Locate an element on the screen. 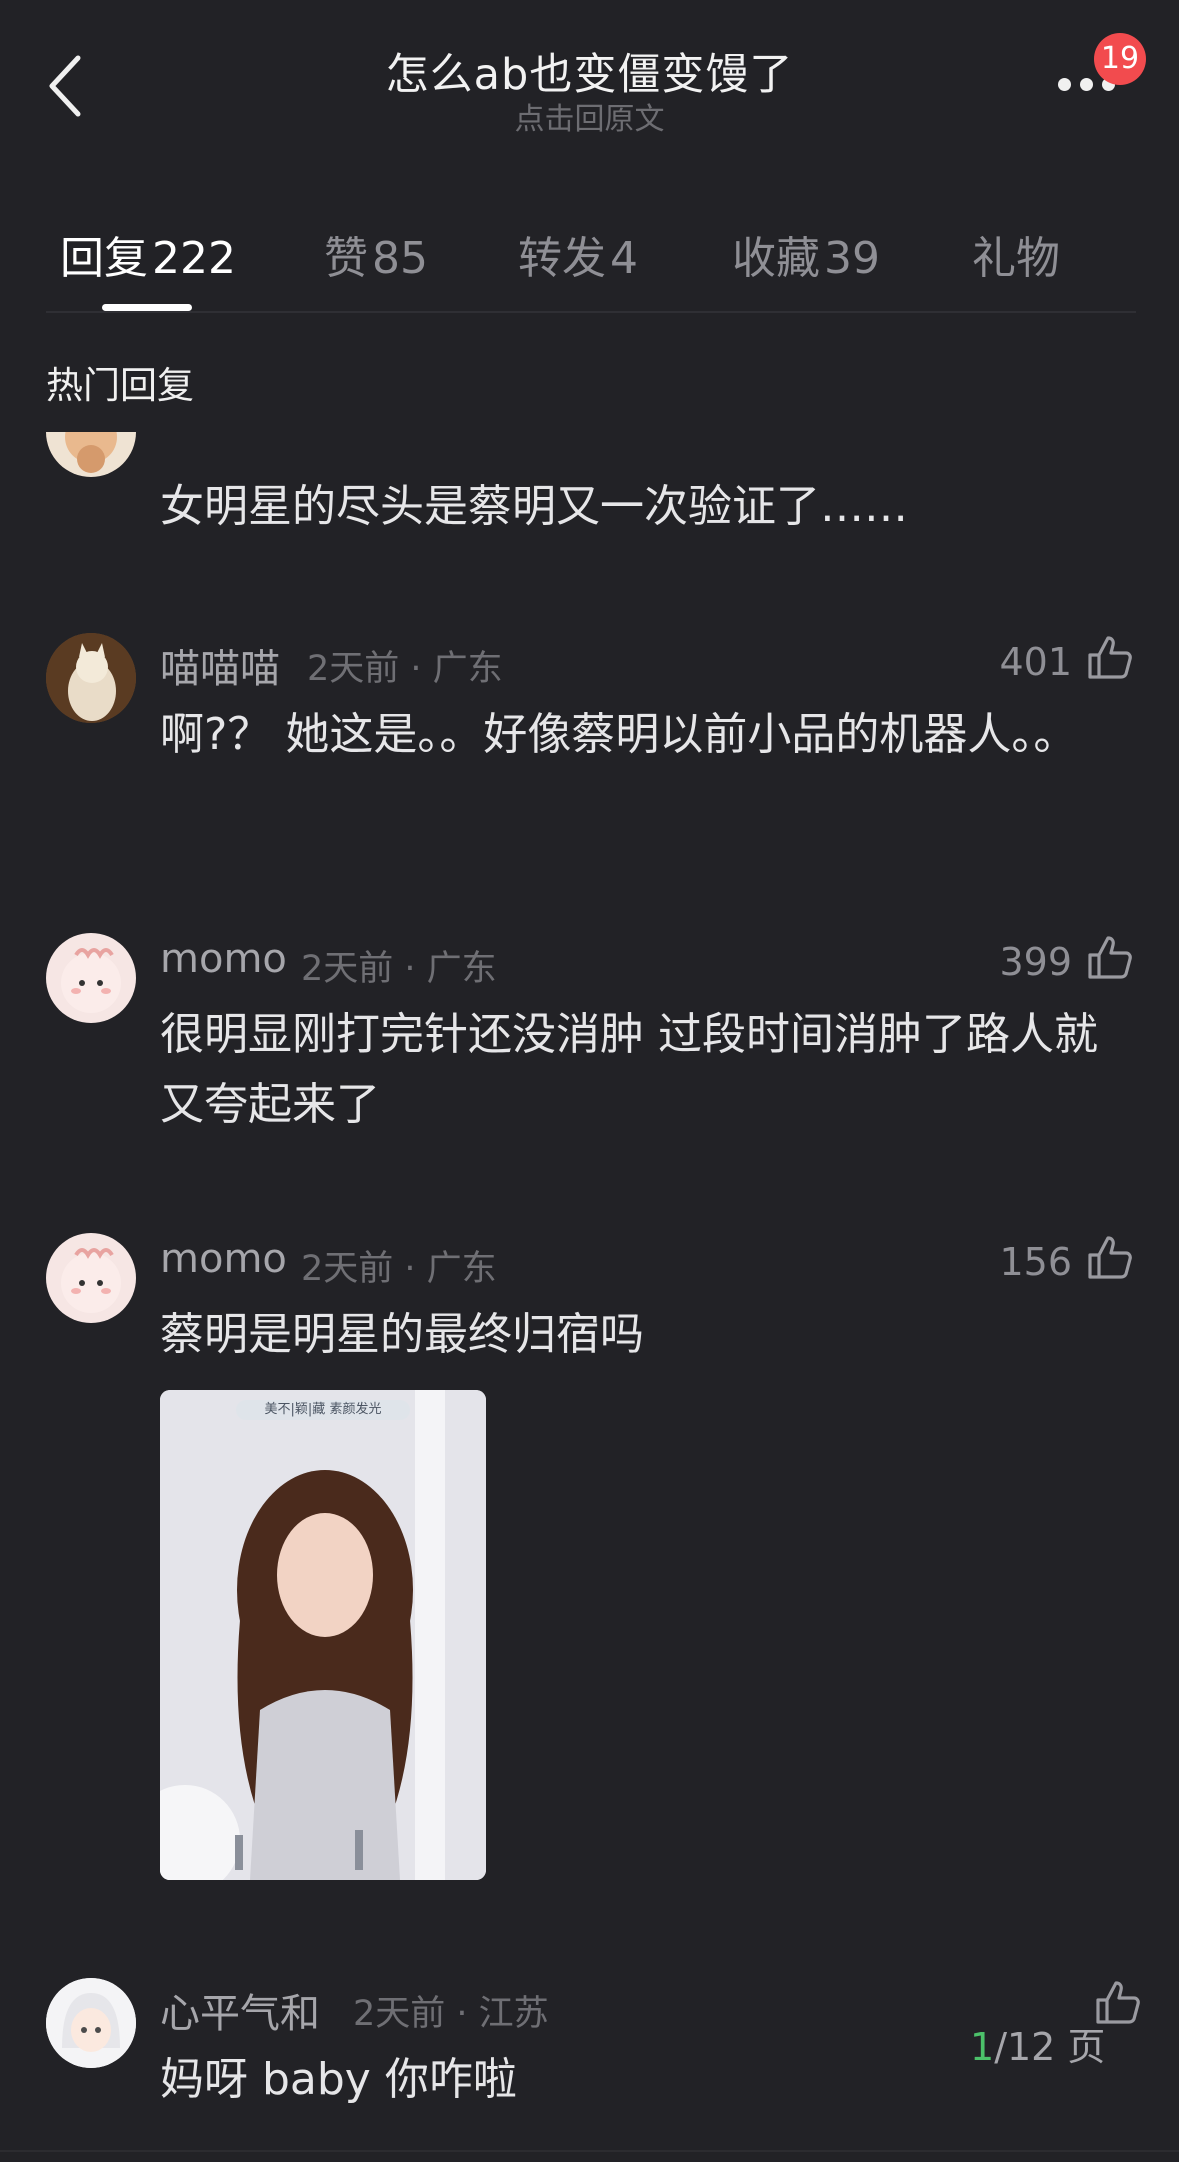 This screenshot has width=1179, height=2162. bottom-divider is located at coordinates (589, 2151).